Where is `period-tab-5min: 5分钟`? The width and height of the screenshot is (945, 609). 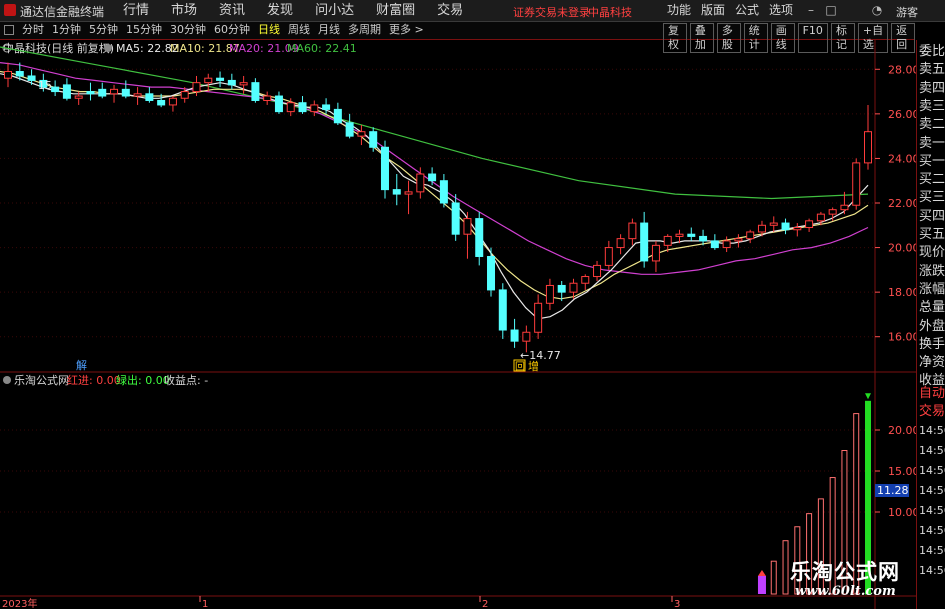 period-tab-5min: 5分钟 is located at coordinates (103, 30).